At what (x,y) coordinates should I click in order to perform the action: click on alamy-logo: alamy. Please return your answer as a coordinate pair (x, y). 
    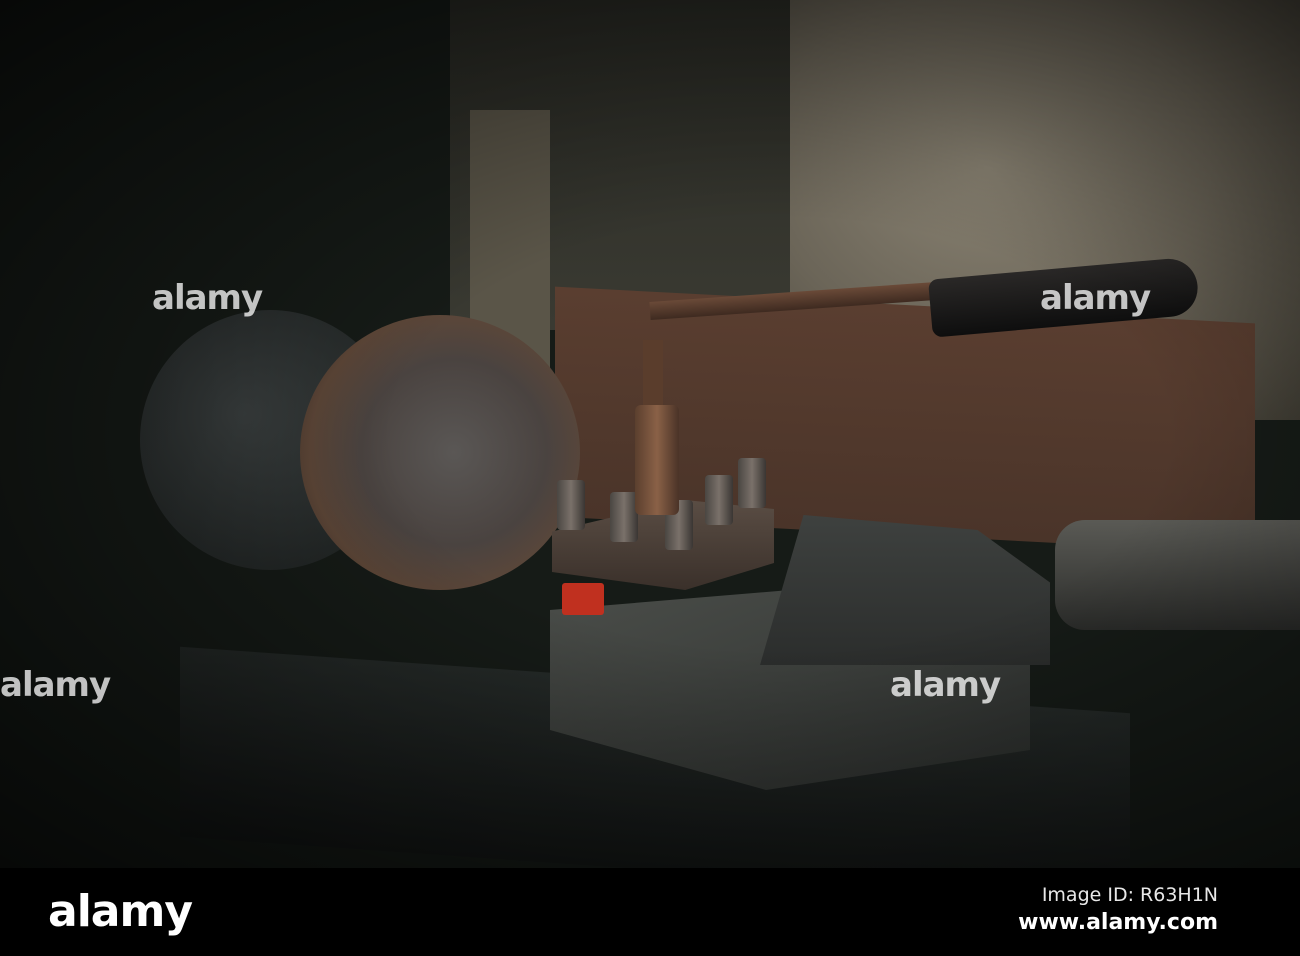
    Looking at the image, I should click on (120, 911).